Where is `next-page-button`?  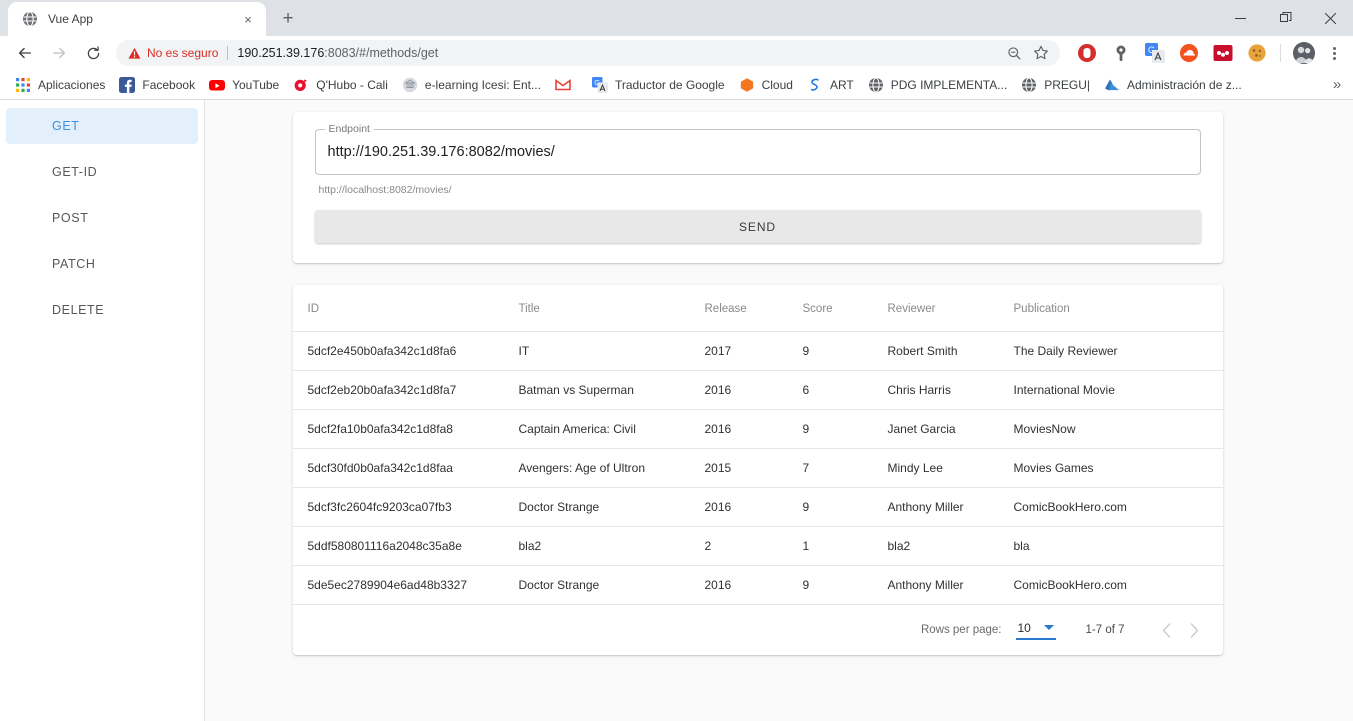
next-page-button is located at coordinates (1195, 630).